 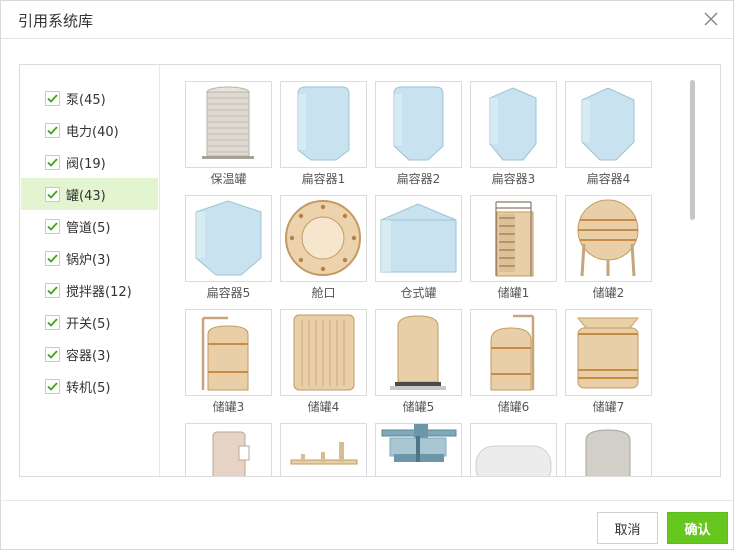 I want to click on horizontal-tank-icon, so click(x=513, y=460).